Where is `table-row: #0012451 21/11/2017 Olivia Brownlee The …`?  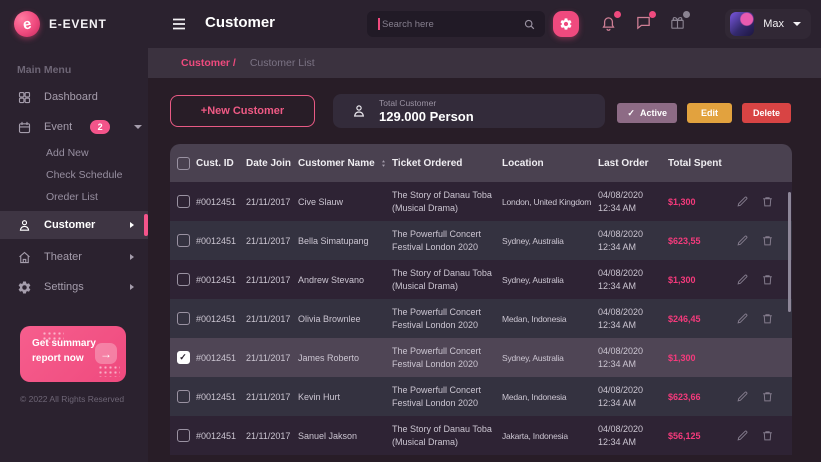
table-row: #0012451 21/11/2017 Olivia Brownlee The … is located at coordinates (481, 318).